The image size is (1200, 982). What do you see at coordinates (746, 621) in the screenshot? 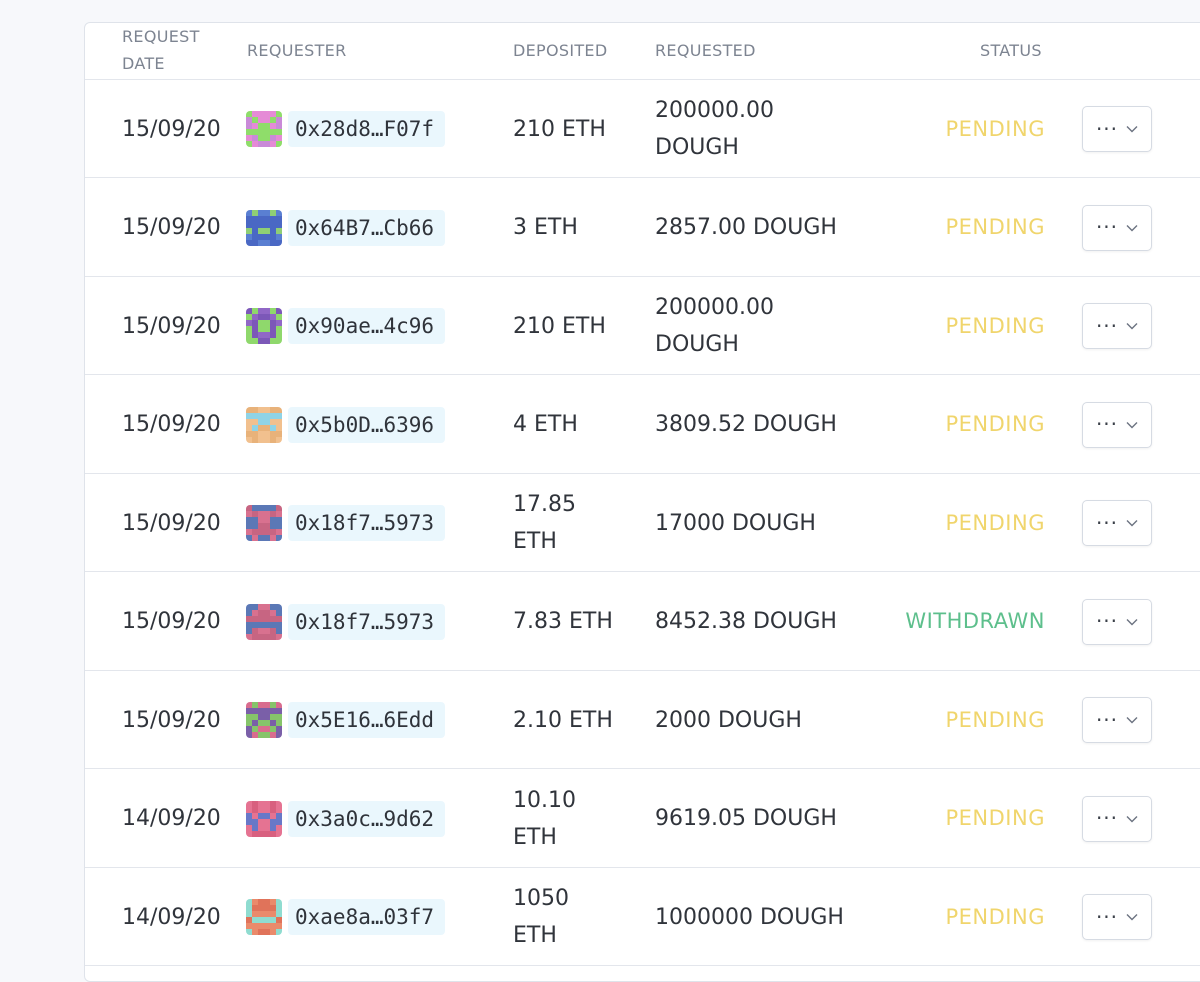
I see `requested-text: 8452.38 DOUGH` at bounding box center [746, 621].